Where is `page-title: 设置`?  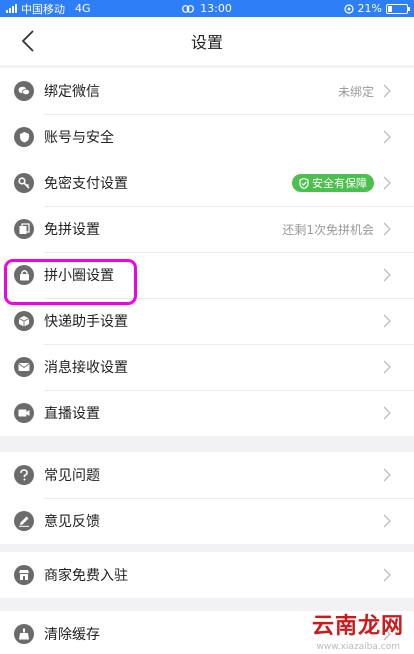 page-title: 设置 is located at coordinates (206, 42).